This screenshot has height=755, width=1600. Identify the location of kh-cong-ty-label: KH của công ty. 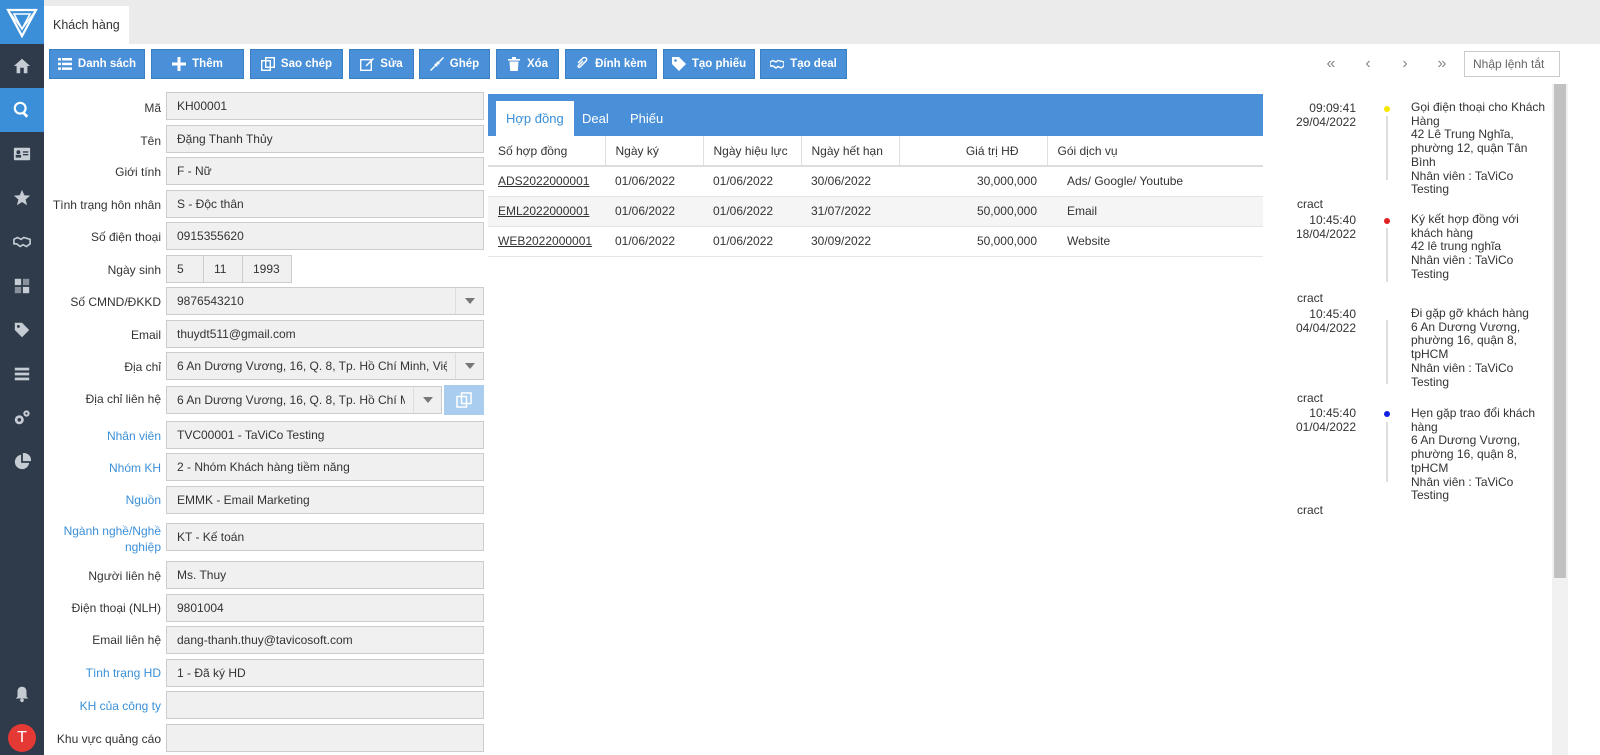
(102, 706).